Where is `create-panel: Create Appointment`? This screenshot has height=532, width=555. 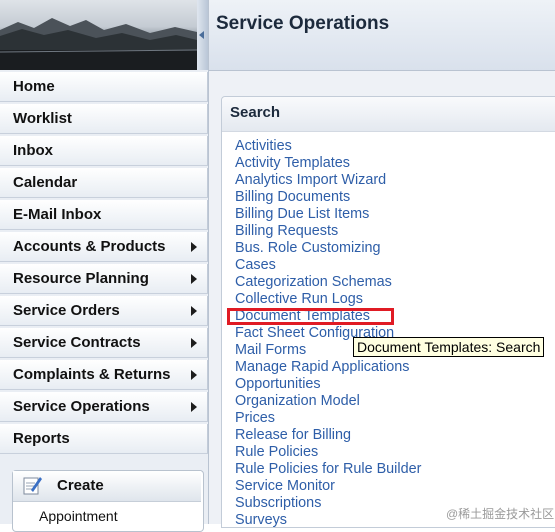
create-panel: Create Appointment is located at coordinates (108, 501).